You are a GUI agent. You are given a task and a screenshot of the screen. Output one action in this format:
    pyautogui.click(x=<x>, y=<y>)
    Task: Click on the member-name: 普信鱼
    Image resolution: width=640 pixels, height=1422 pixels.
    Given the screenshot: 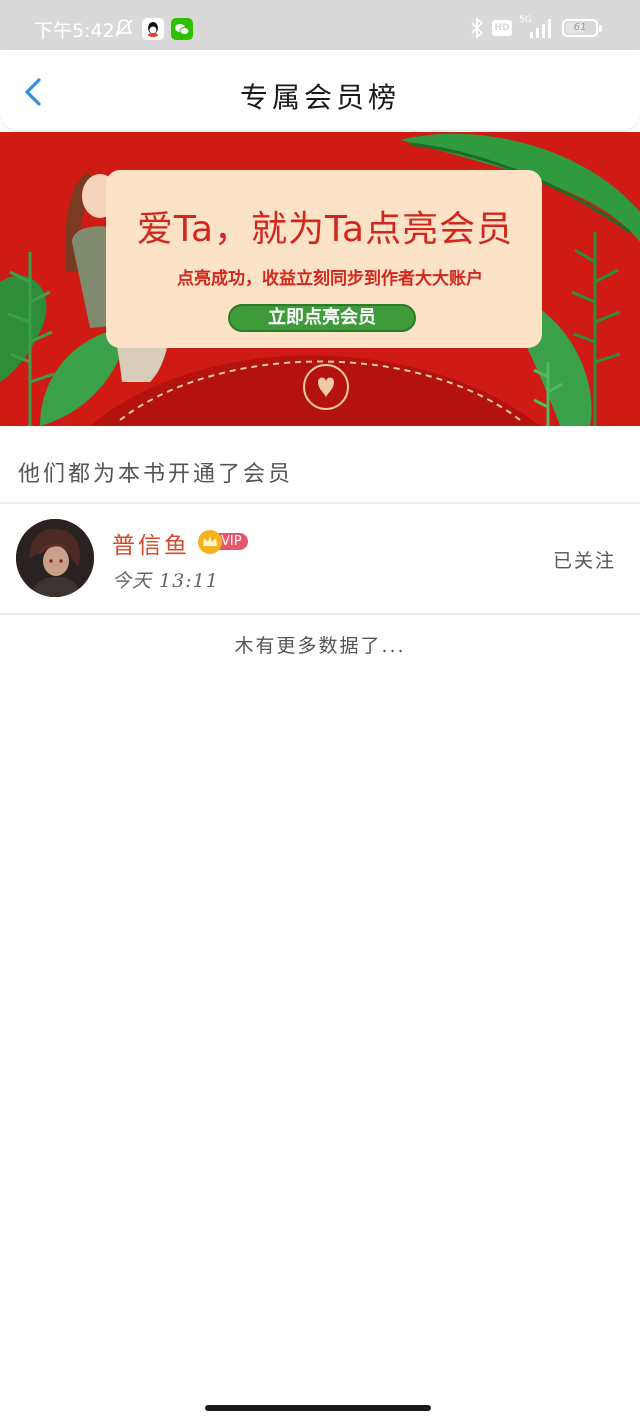 What is the action you would take?
    pyautogui.click(x=151, y=543)
    